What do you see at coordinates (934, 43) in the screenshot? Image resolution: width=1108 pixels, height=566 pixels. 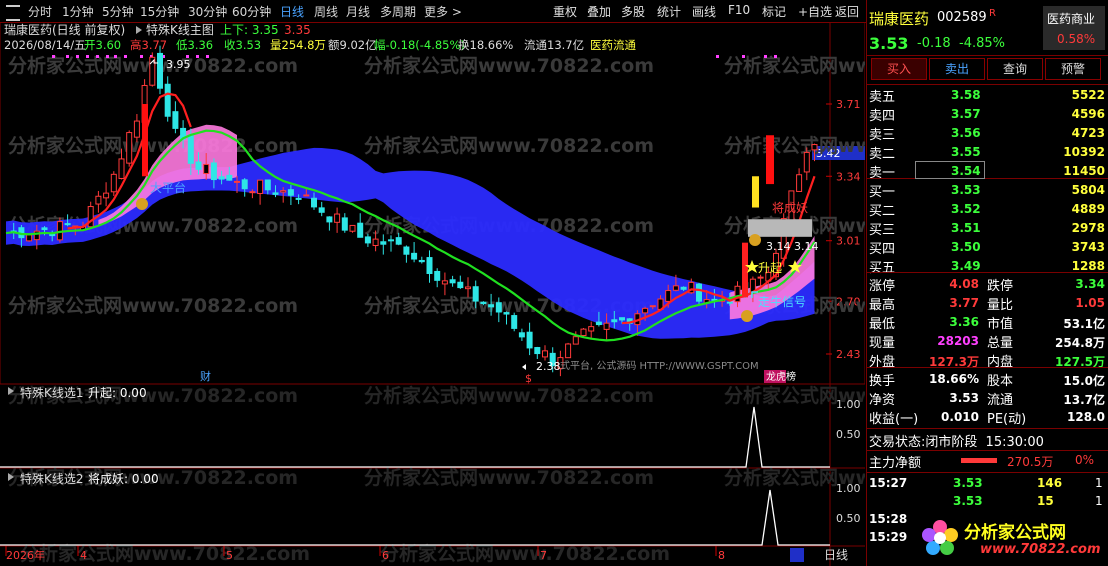 I see `price-change: -0.18` at bounding box center [934, 43].